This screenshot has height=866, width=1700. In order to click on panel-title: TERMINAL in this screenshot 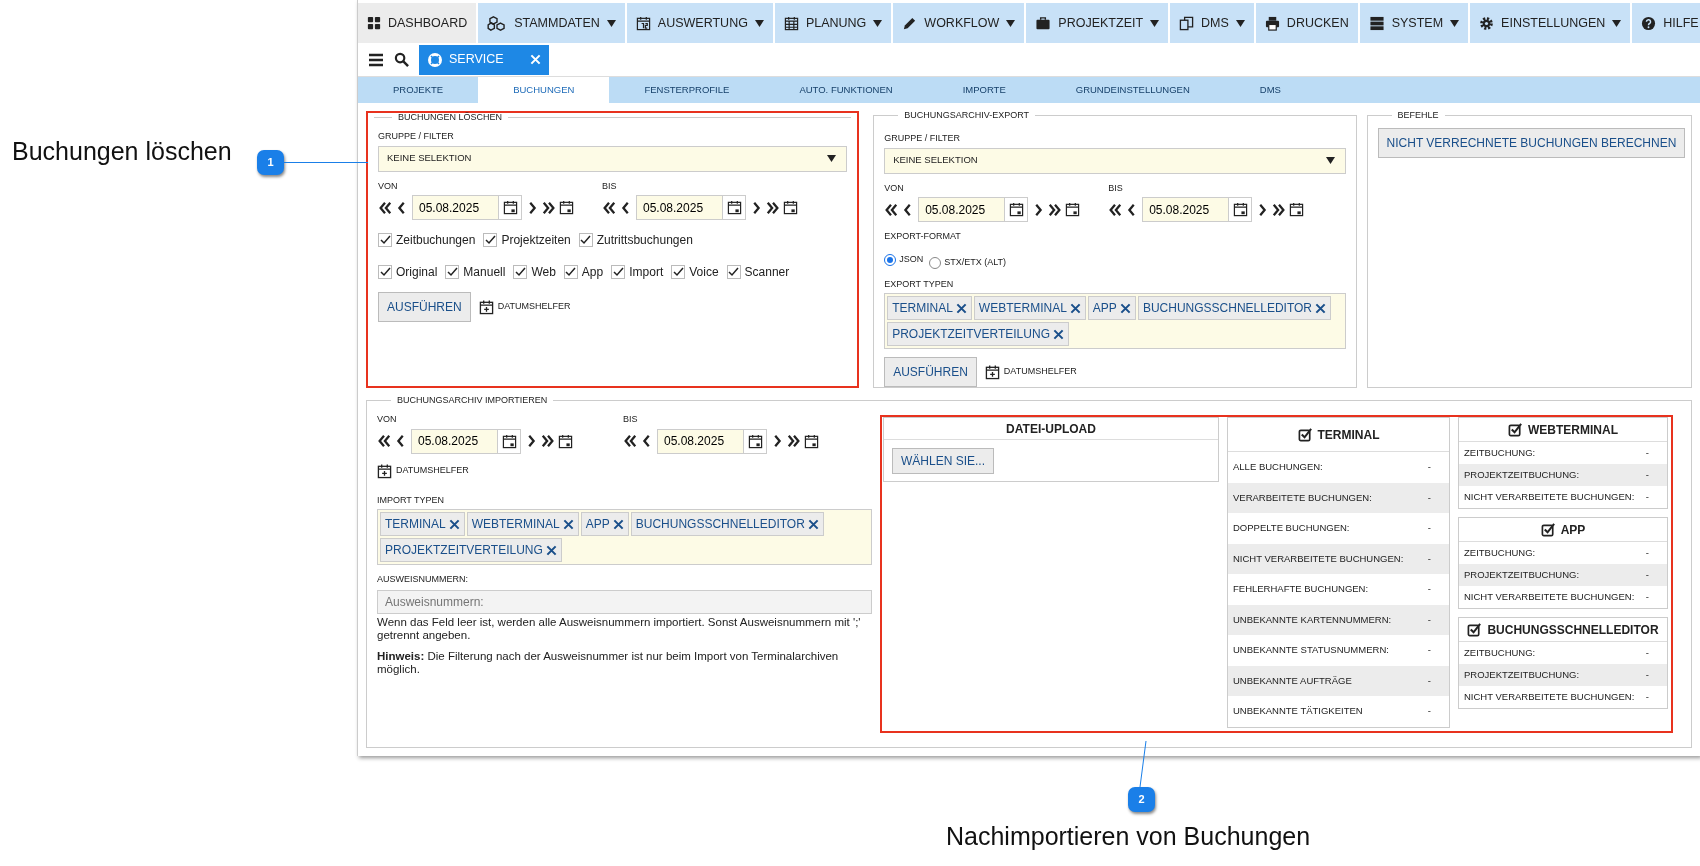, I will do `click(1348, 435)`.